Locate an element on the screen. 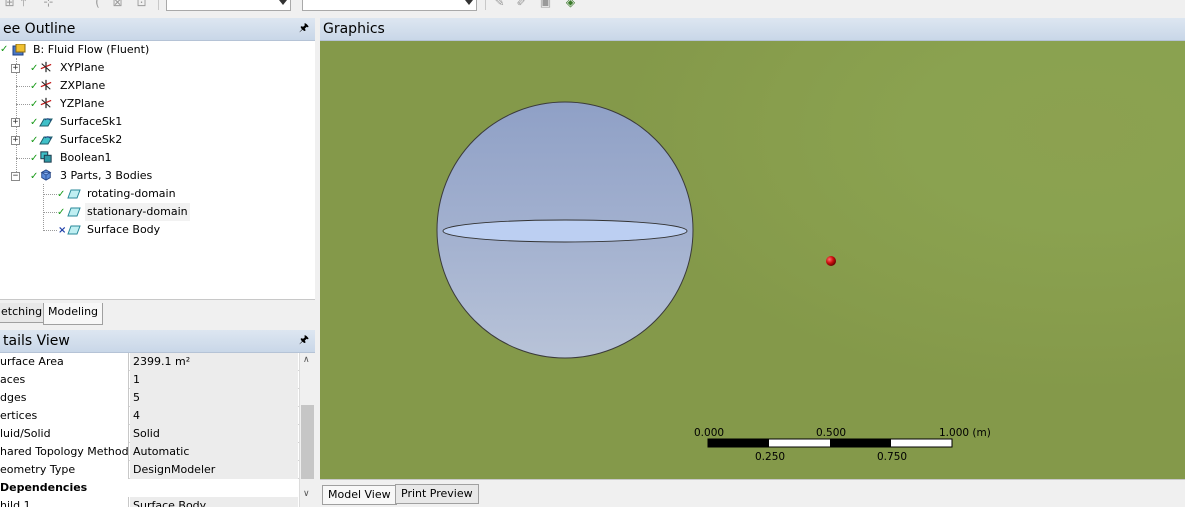 The width and height of the screenshot is (1185, 507). brush-icon: ✐ is located at coordinates (521, 4).